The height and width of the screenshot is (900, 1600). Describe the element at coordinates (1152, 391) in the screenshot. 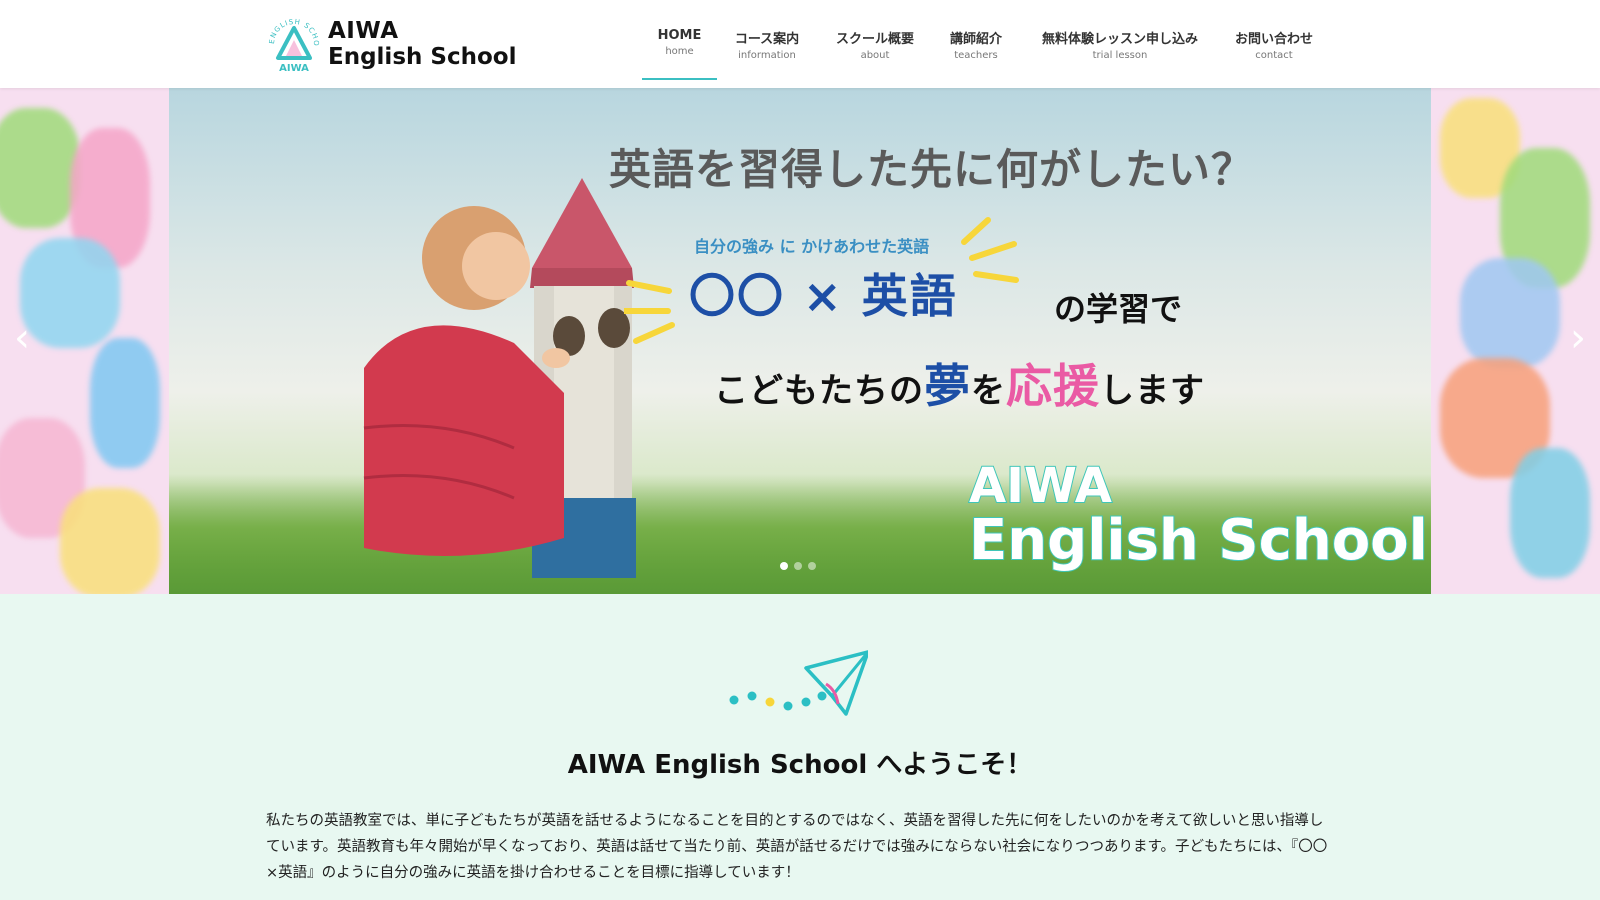

I see `support-suffix: します` at that location.